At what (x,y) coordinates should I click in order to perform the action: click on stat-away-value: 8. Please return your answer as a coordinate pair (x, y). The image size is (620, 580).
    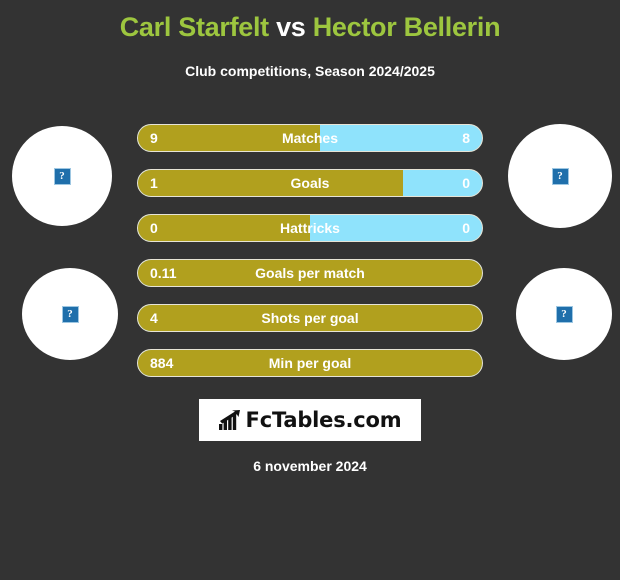
    Looking at the image, I should click on (466, 138).